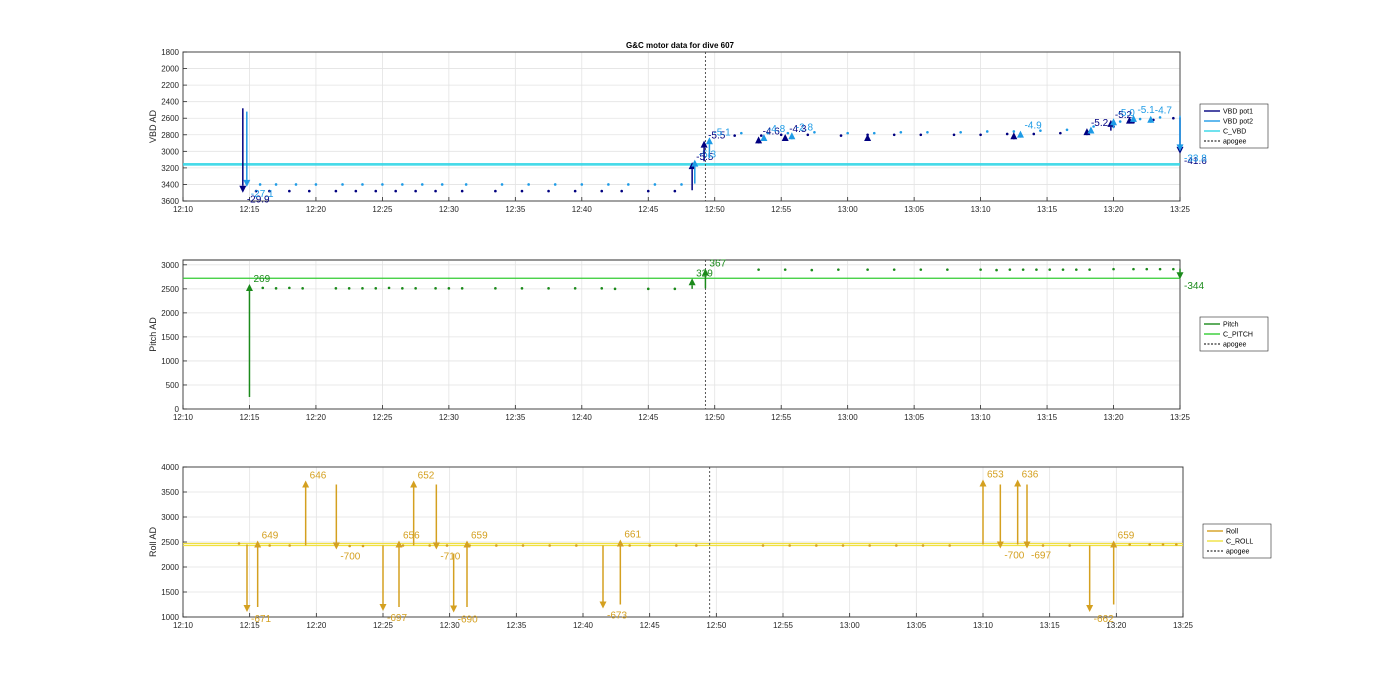  I want to click on x-tick-label: 12:20, so click(316, 417).